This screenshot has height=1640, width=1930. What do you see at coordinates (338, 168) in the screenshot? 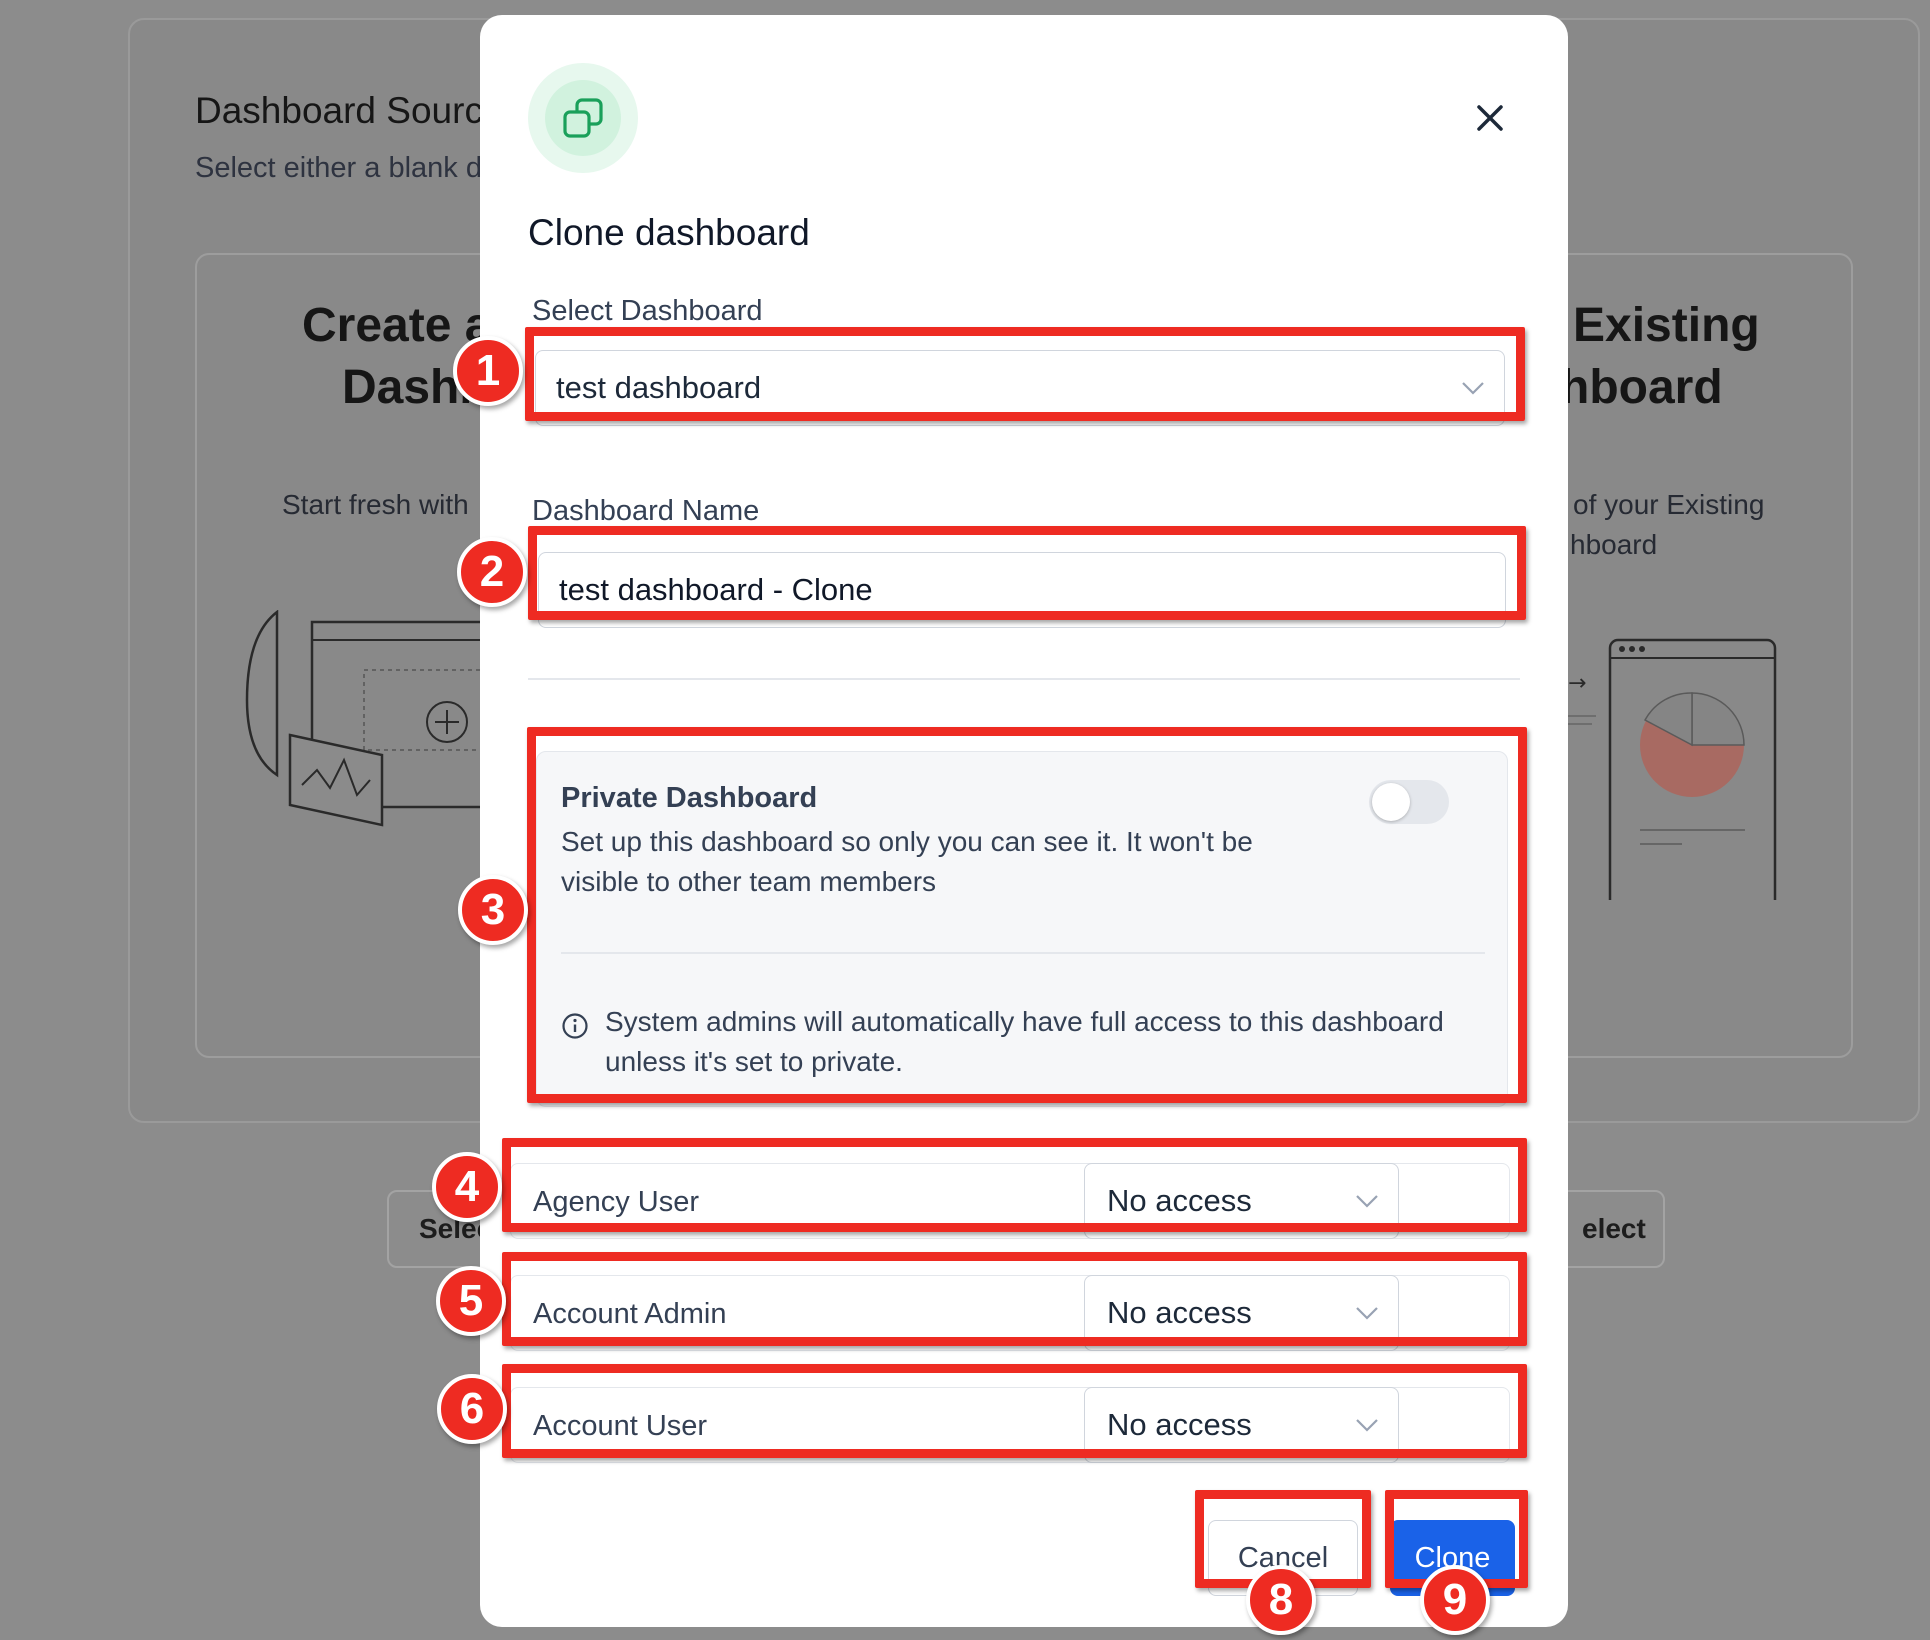
I see `background-subtitle: Select either a blank d` at bounding box center [338, 168].